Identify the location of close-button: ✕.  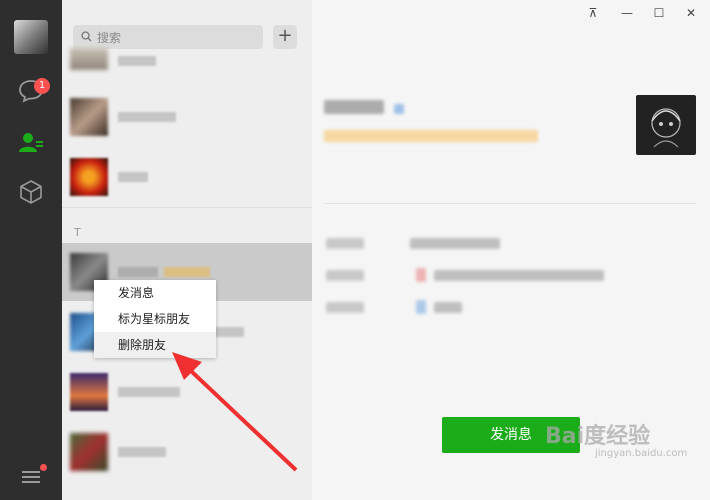
(691, 13).